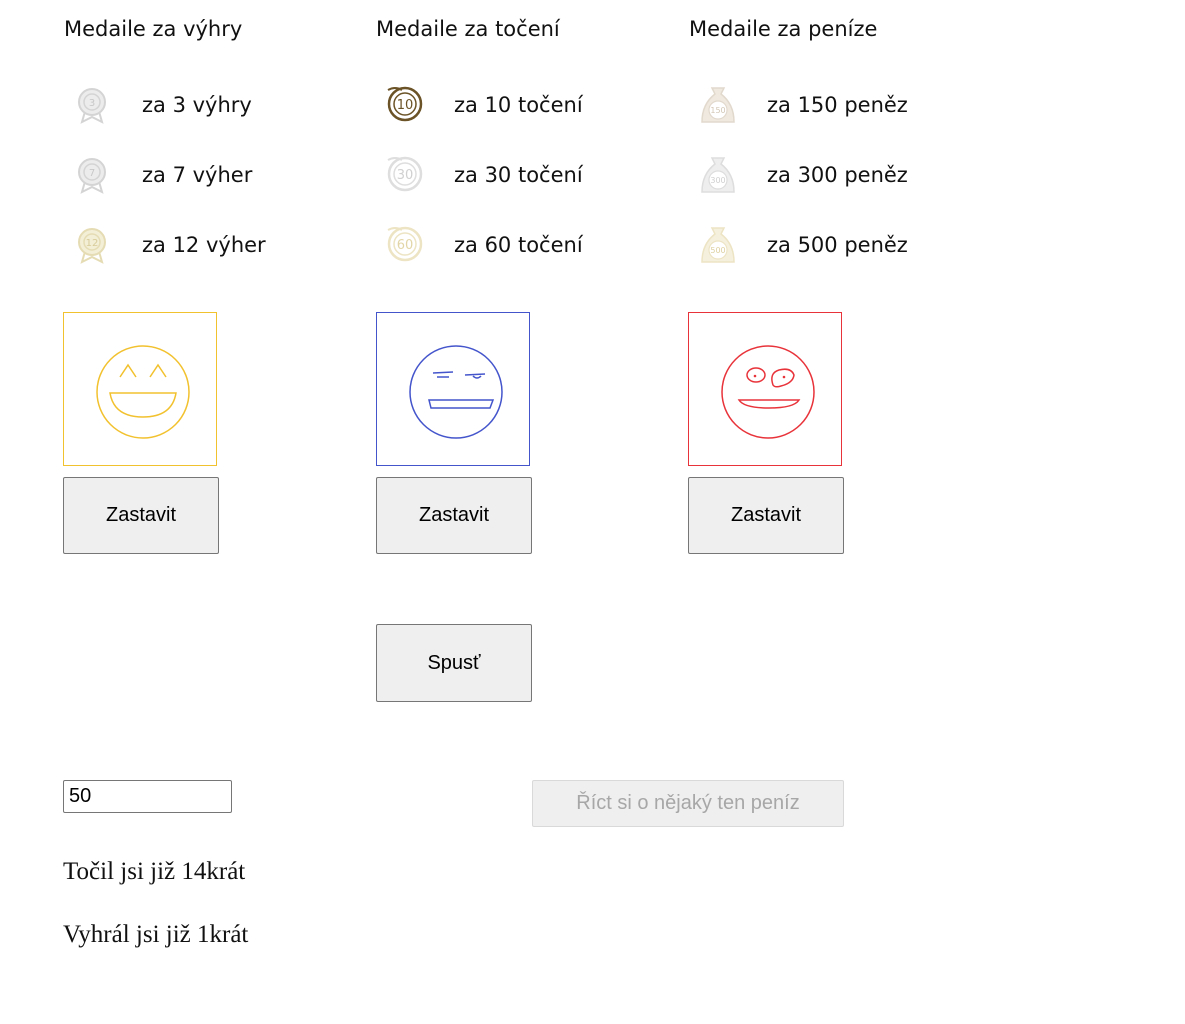 This screenshot has width=1185, height=1024. I want to click on medal-money-150: 150 za 150 peněz, so click(828, 106).